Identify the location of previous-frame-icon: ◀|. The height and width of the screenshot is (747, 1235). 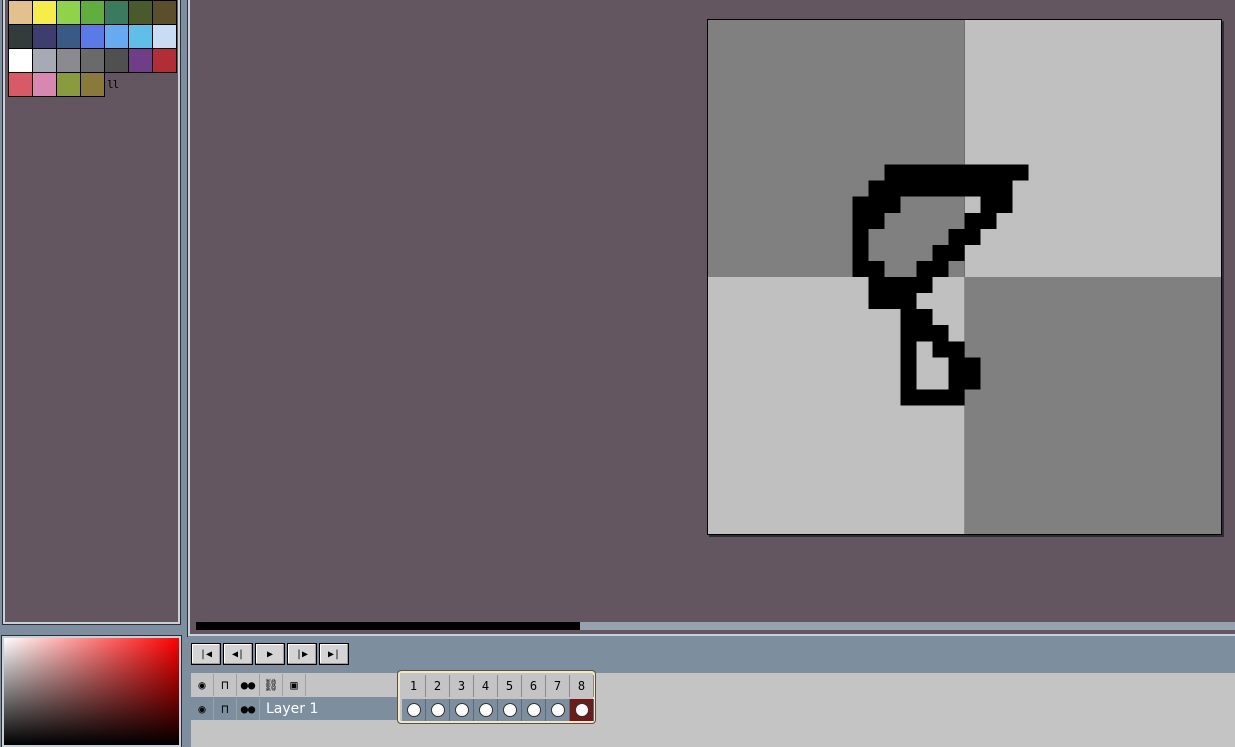
(238, 654).